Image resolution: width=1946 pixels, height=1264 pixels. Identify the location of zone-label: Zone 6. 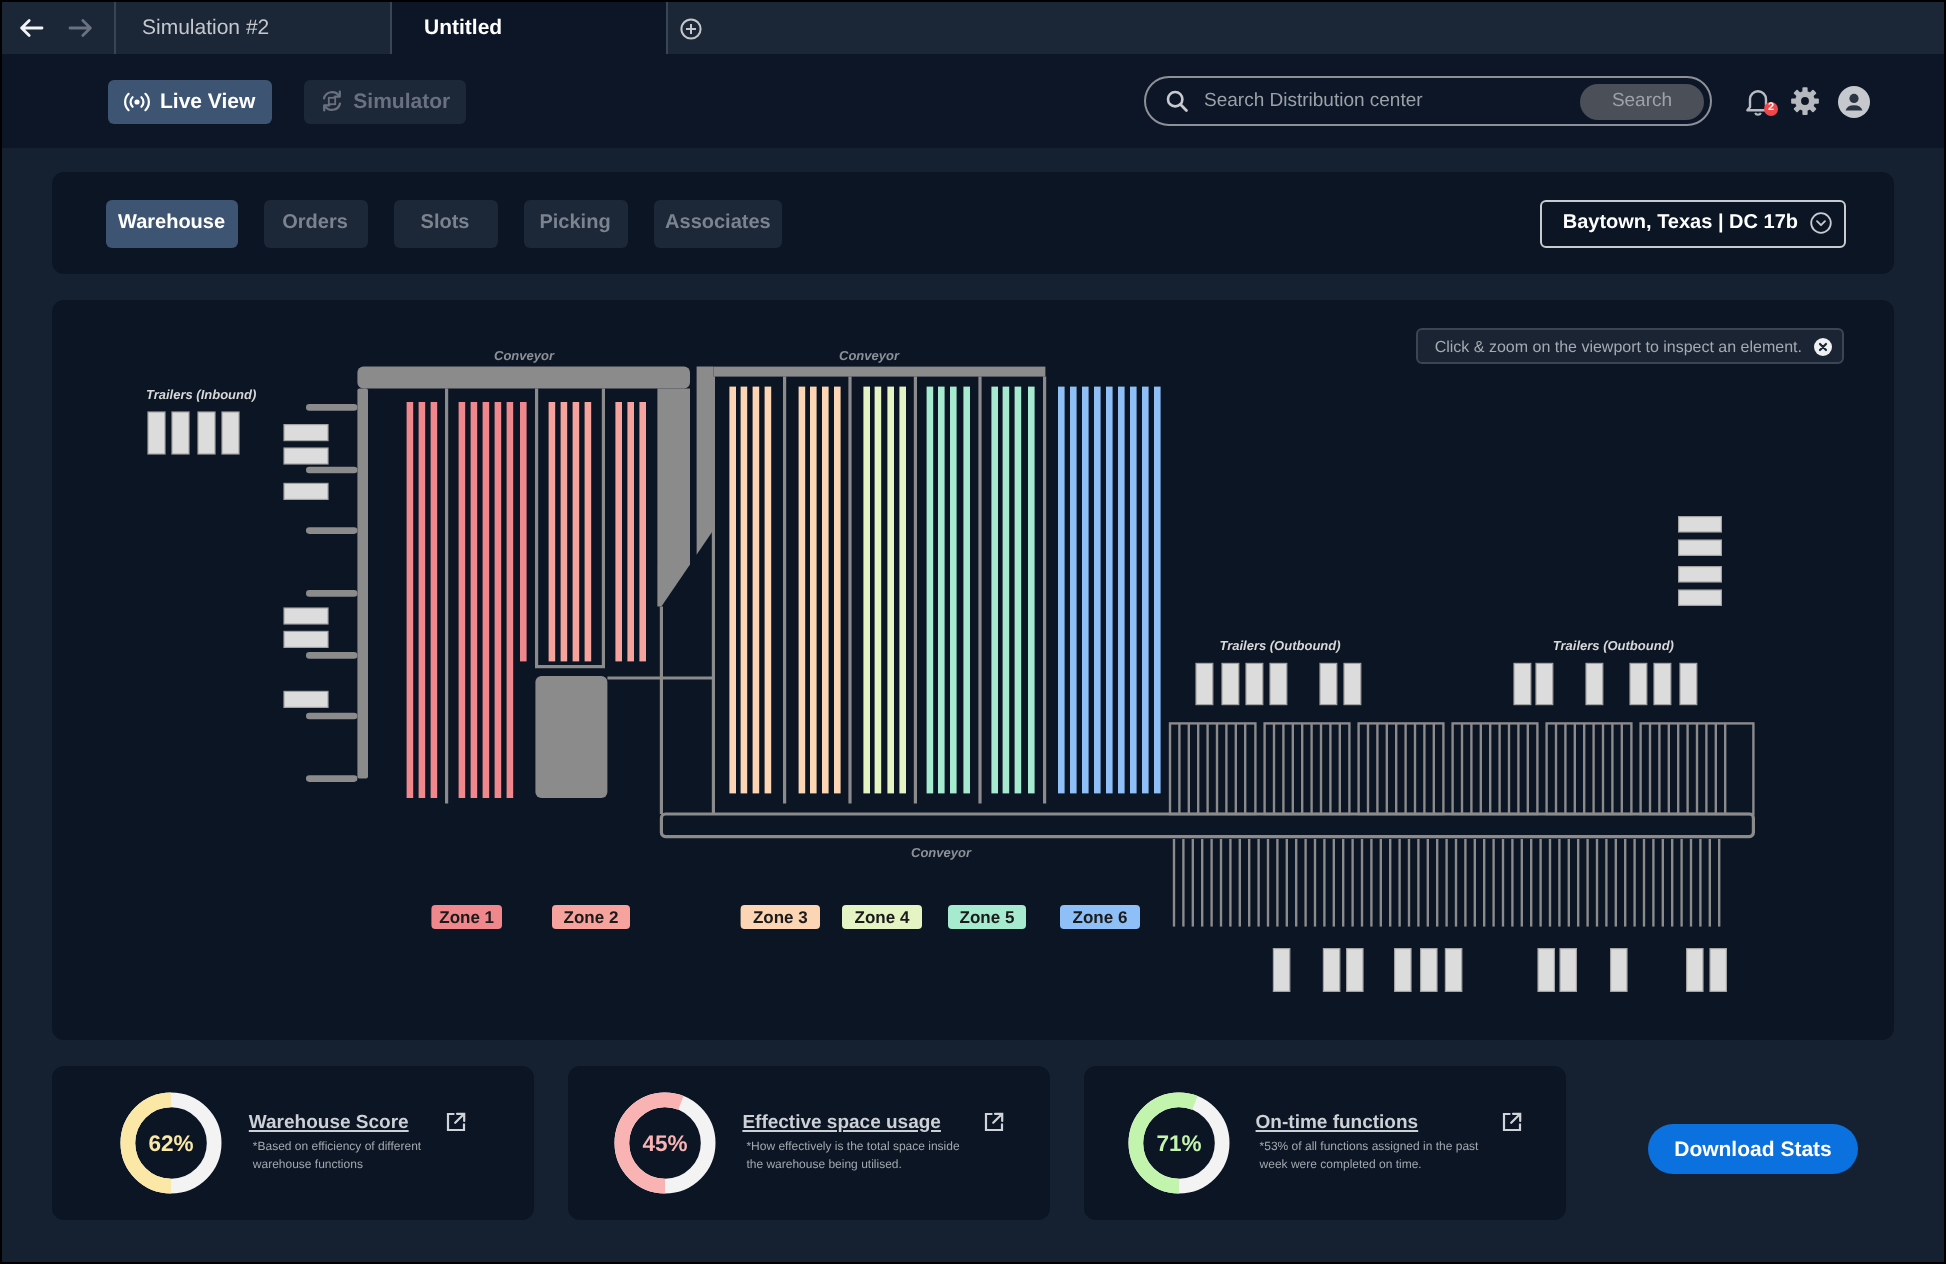
(1100, 917).